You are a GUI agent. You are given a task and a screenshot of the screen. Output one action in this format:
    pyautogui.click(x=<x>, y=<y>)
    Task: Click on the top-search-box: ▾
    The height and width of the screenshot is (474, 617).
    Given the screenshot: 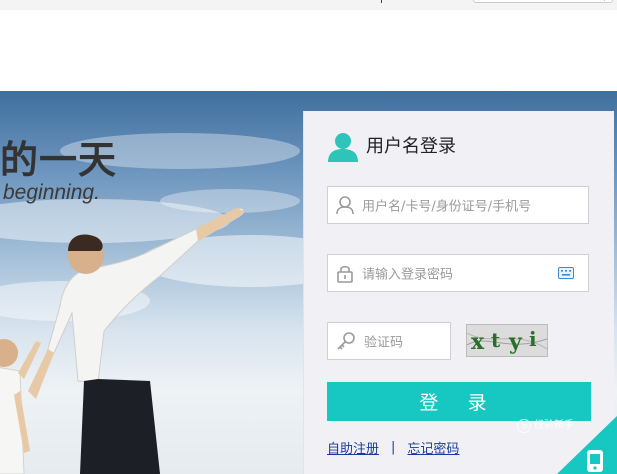 What is the action you would take?
    pyautogui.click(x=543, y=1)
    